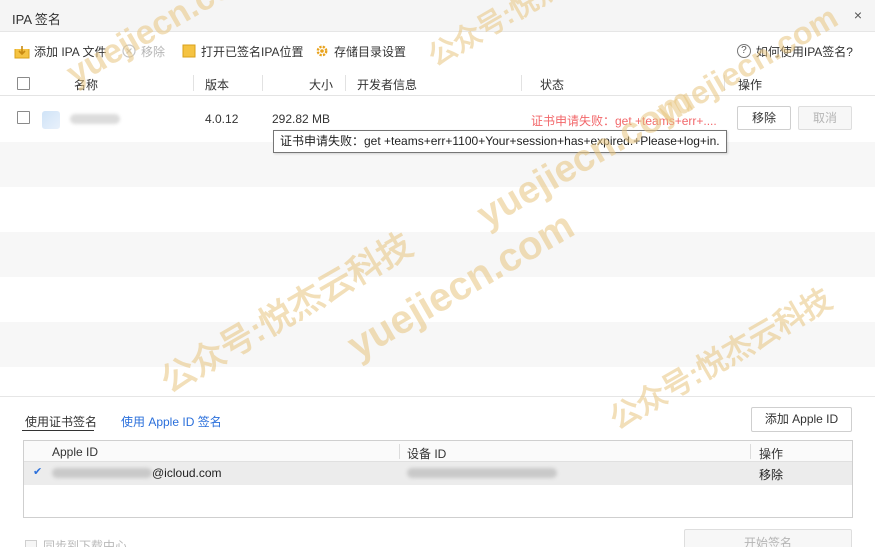 This screenshot has width=875, height=547. Describe the element at coordinates (38, 472) in the screenshot. I see `checkmark-icon: ✔` at that location.